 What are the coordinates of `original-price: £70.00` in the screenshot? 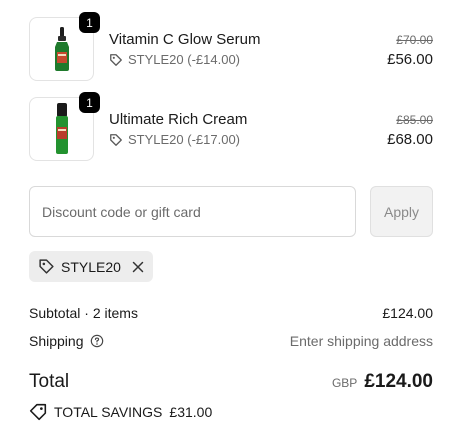 It's located at (414, 40).